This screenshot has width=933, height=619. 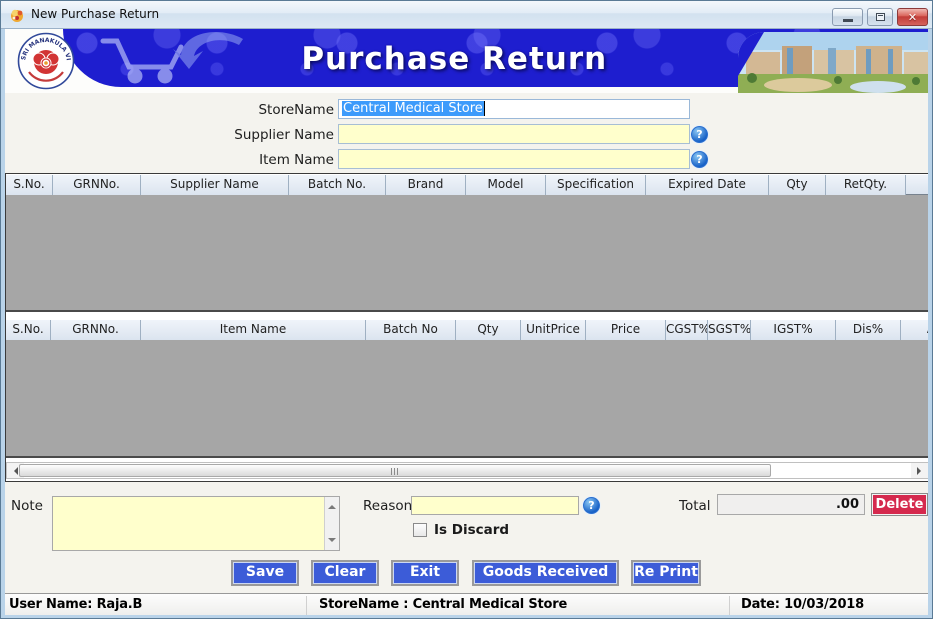 What do you see at coordinates (707, 185) in the screenshot?
I see `grn-column-header: Expired Date` at bounding box center [707, 185].